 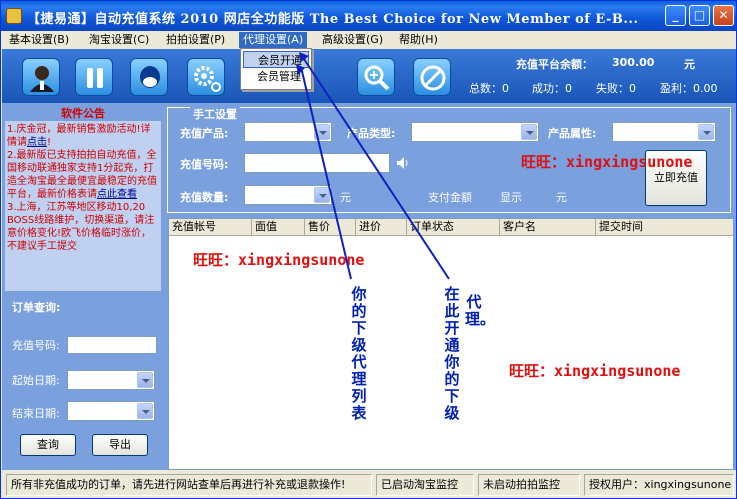 What do you see at coordinates (204, 197) in the screenshot?
I see `quantity-label: 充值数量:` at bounding box center [204, 197].